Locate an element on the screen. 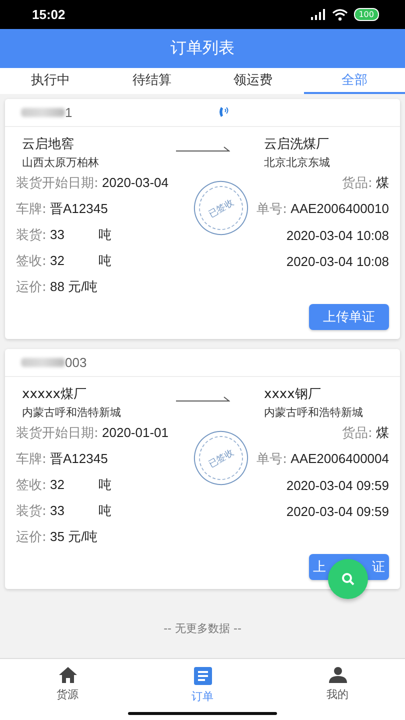 This screenshot has width=405, height=720. waybill-number: 单号: AAE2006400004 is located at coordinates (322, 459).